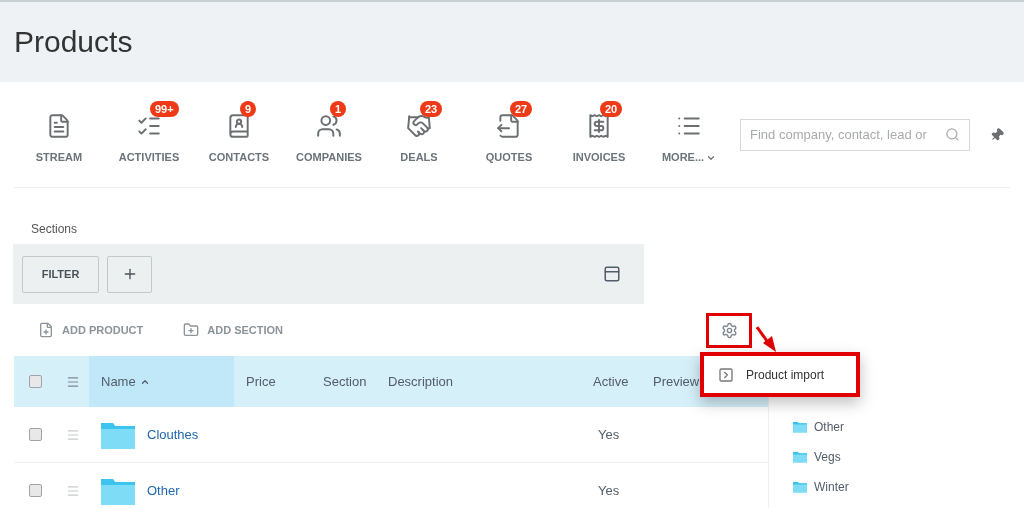 Image resolution: width=1024 pixels, height=508 pixels. I want to click on count-badge: 27, so click(521, 109).